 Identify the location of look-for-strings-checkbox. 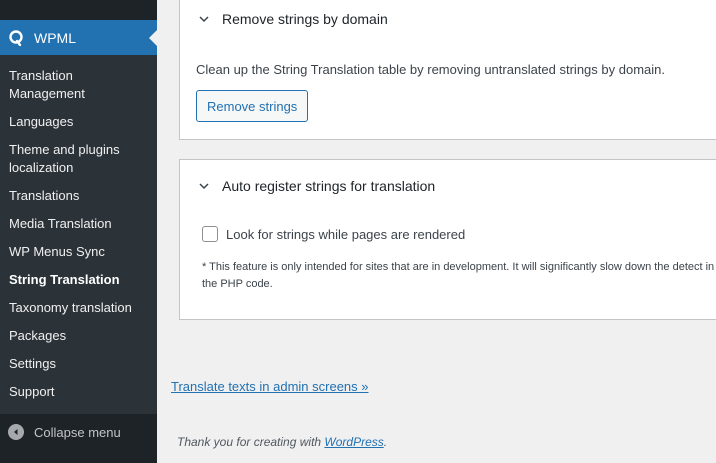
(210, 234).